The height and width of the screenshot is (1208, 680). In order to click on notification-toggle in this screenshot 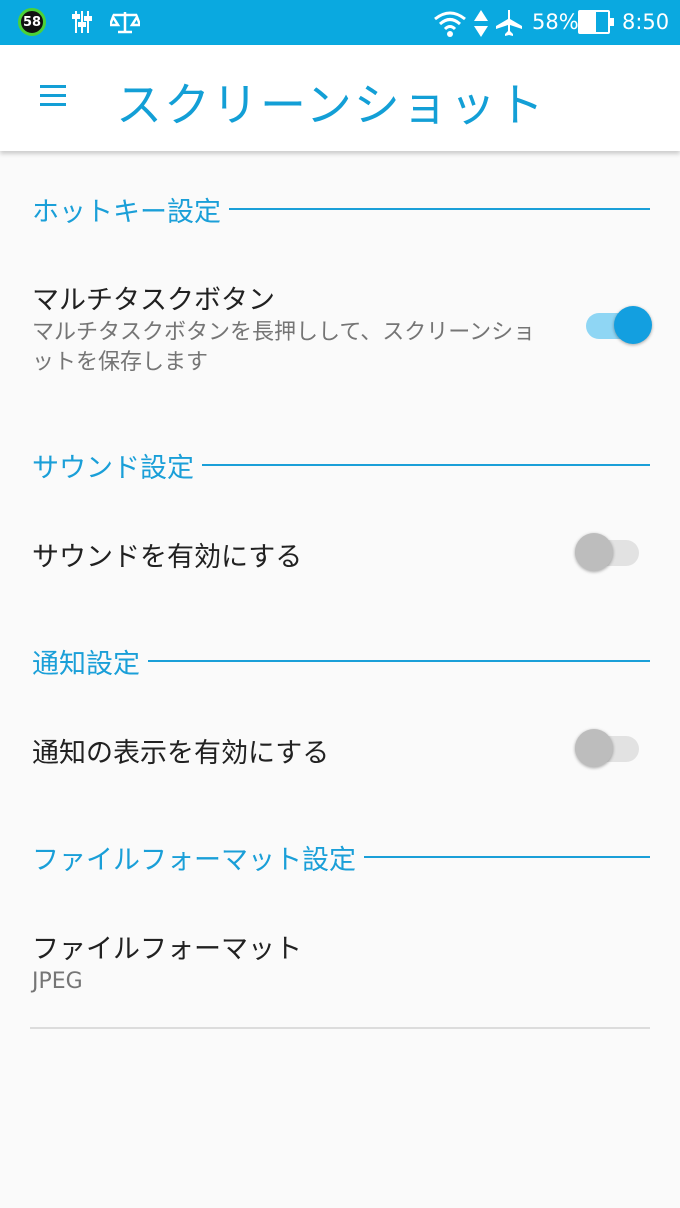, I will do `click(608, 749)`.